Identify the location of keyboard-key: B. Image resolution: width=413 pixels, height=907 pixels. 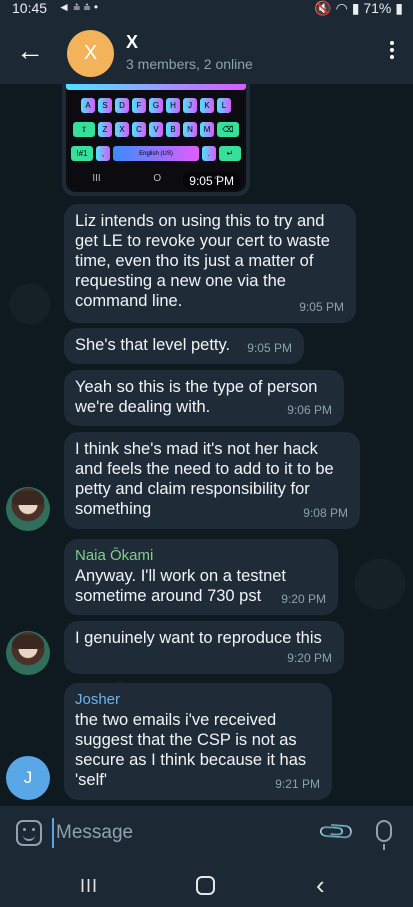
(173, 129).